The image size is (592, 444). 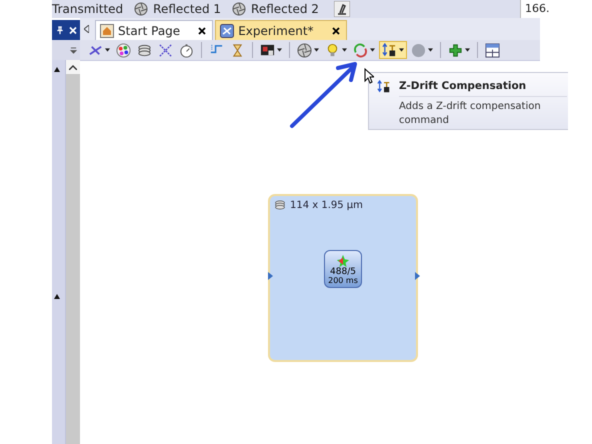 What do you see at coordinates (343, 261) in the screenshot?
I see `star-icon` at bounding box center [343, 261].